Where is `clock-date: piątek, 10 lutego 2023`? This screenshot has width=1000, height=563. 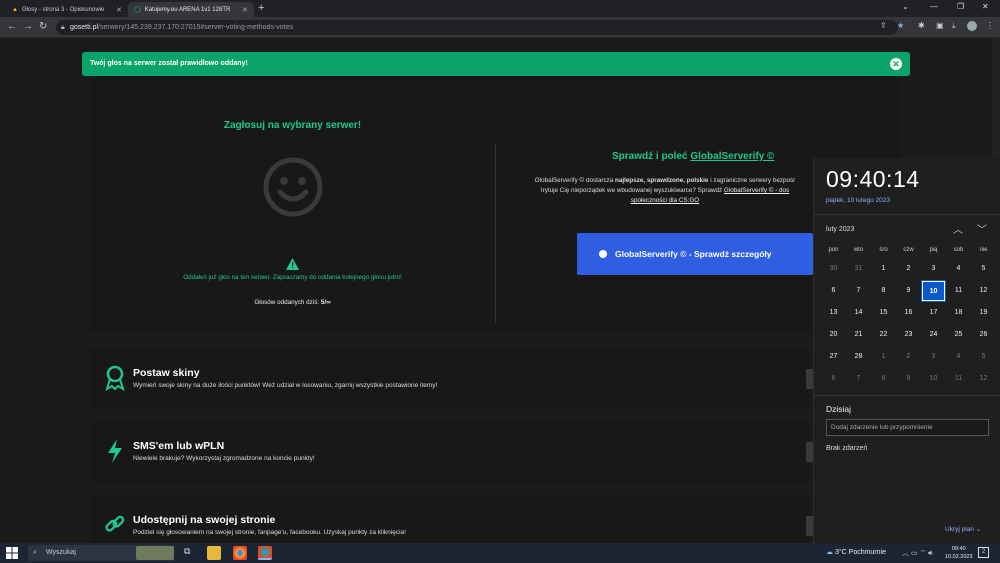
clock-date: piątek, 10 lutego 2023 is located at coordinates (858, 200).